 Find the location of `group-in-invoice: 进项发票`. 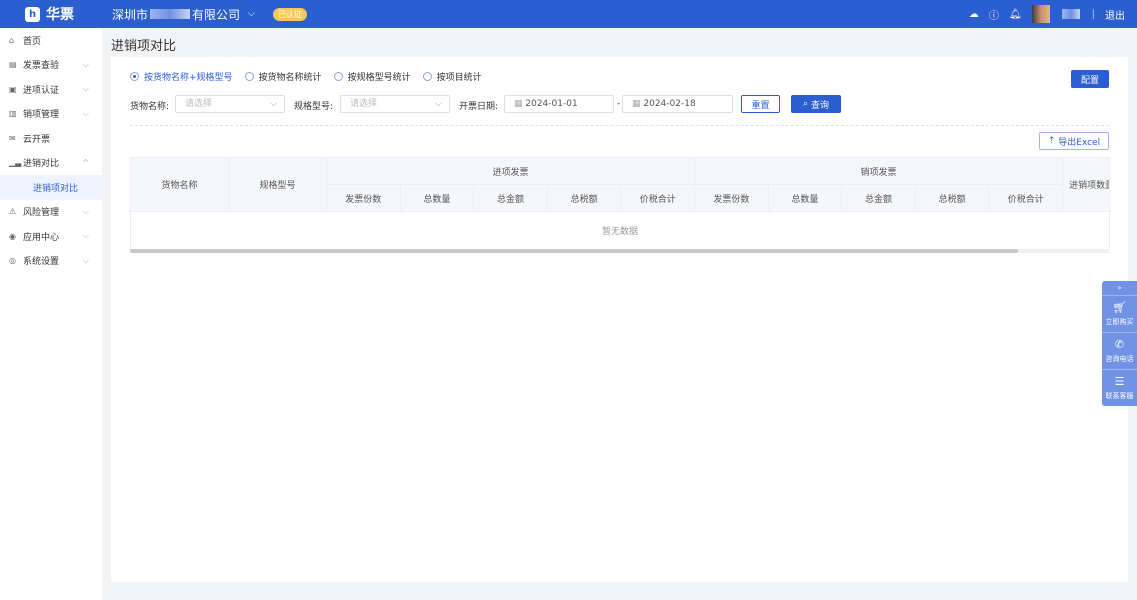

group-in-invoice: 进项发票 is located at coordinates (510, 171).